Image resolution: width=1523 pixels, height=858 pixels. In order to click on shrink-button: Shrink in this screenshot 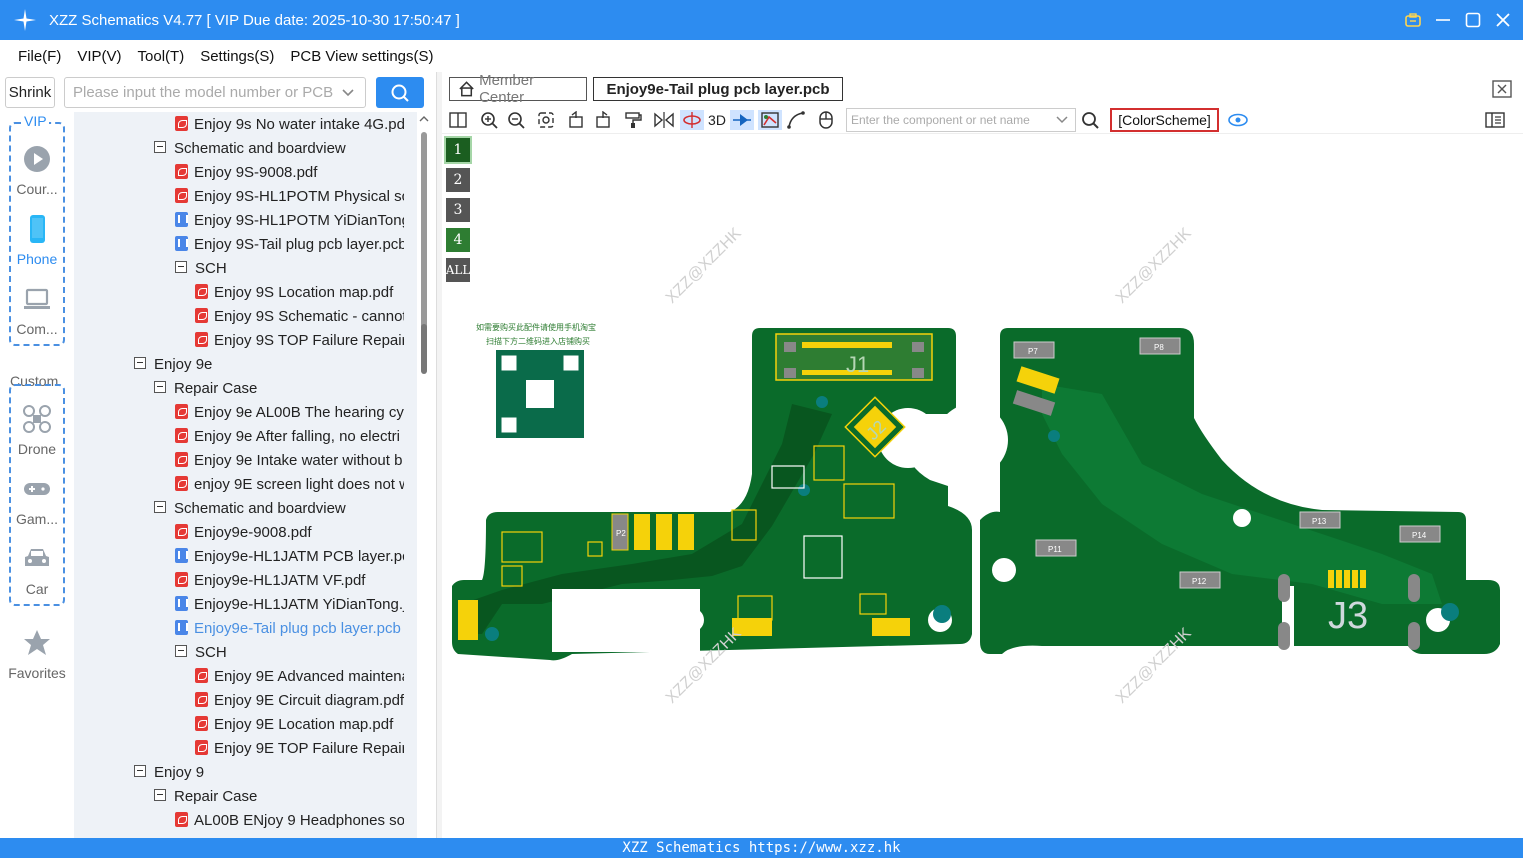, I will do `click(30, 92)`.